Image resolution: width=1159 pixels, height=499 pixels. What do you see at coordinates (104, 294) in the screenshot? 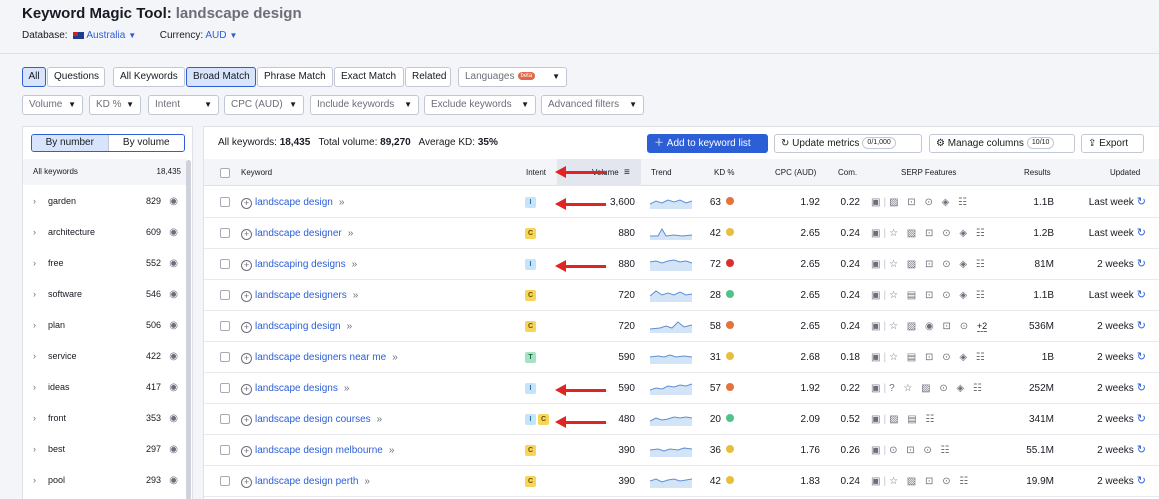
I see `sidebar-group-item: › software 546 ◉` at bounding box center [104, 294].